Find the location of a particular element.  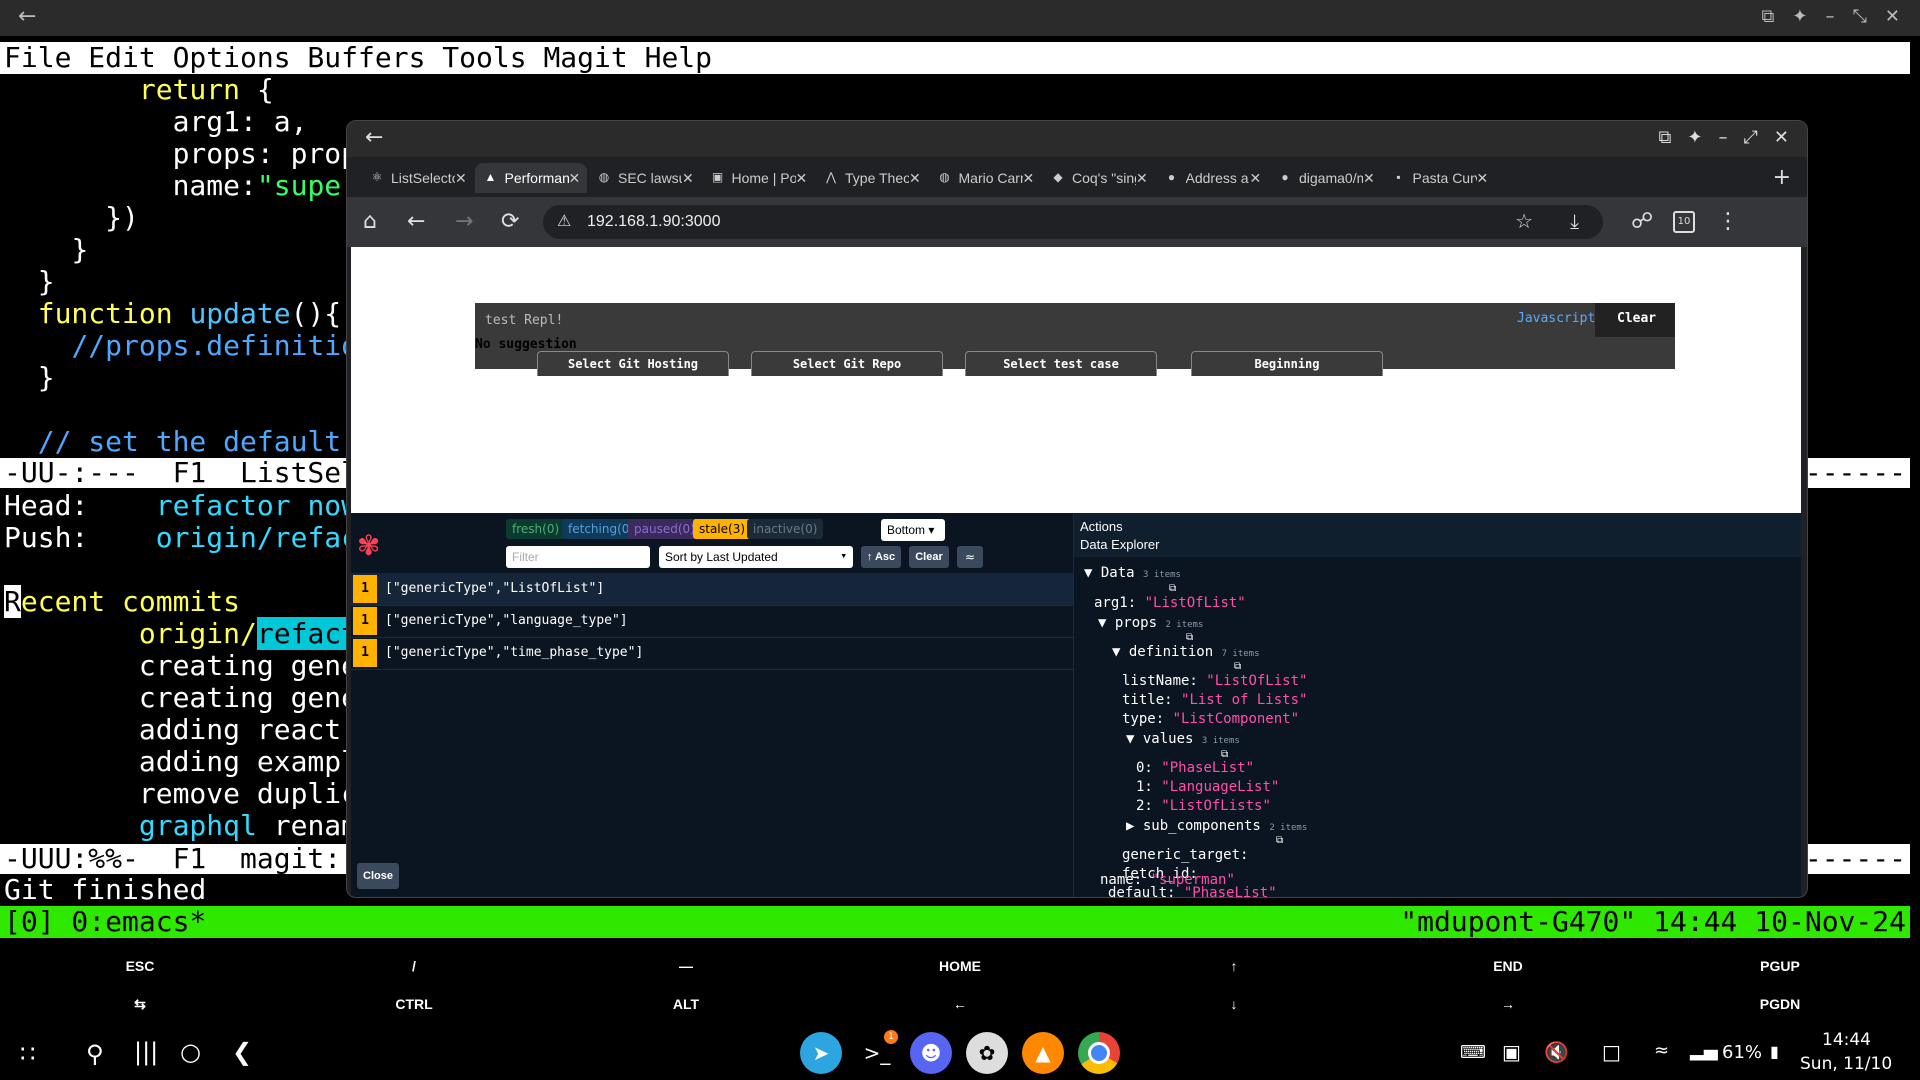

code-line: function update(){ is located at coordinates (172, 314).